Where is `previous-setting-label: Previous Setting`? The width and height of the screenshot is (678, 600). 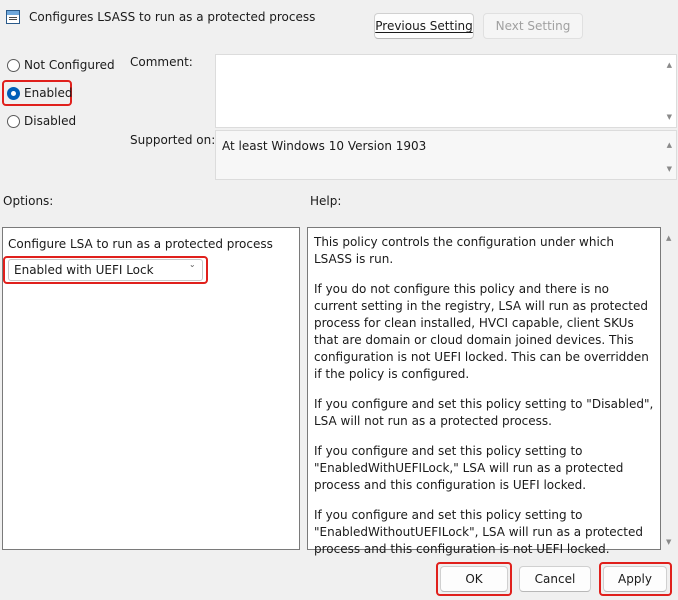 previous-setting-label: Previous Setting is located at coordinates (424, 26).